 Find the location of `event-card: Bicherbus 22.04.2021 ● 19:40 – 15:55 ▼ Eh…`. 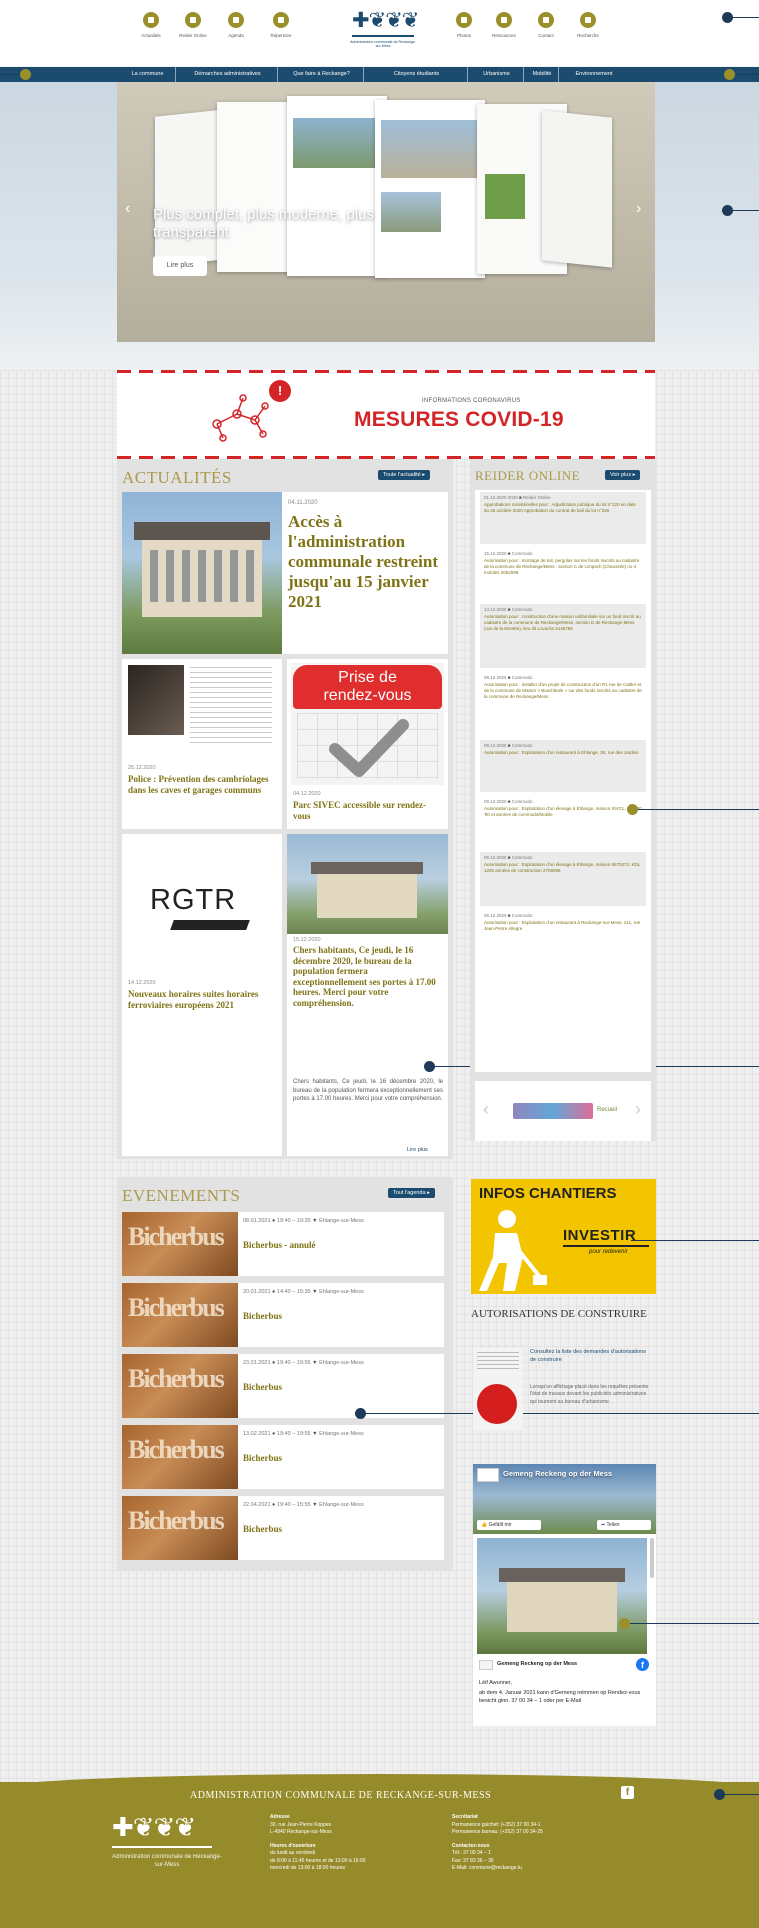

event-card: Bicherbus 22.04.2021 ● 19:40 – 15:55 ▼ Eh… is located at coordinates (283, 1528).